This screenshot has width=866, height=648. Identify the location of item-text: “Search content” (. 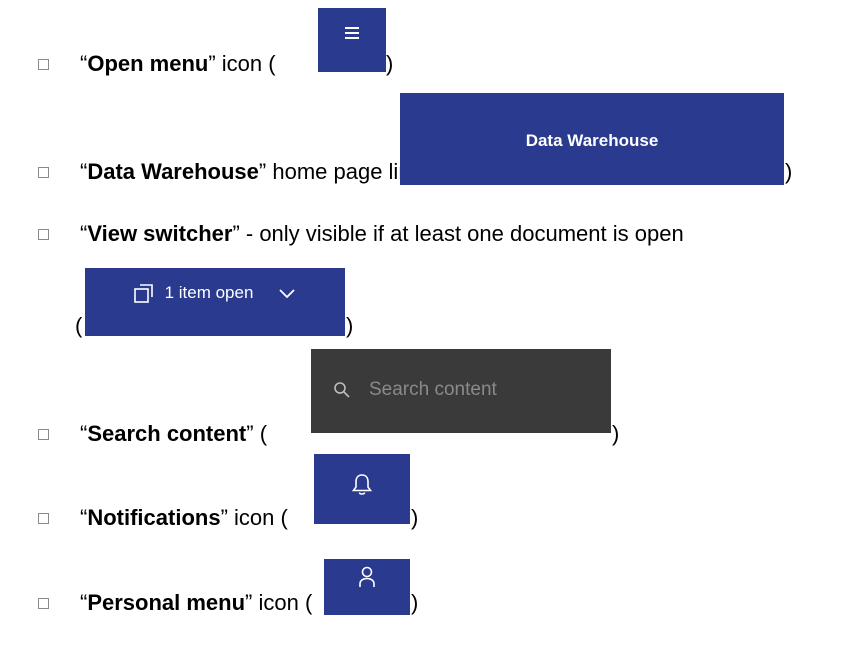
(174, 433).